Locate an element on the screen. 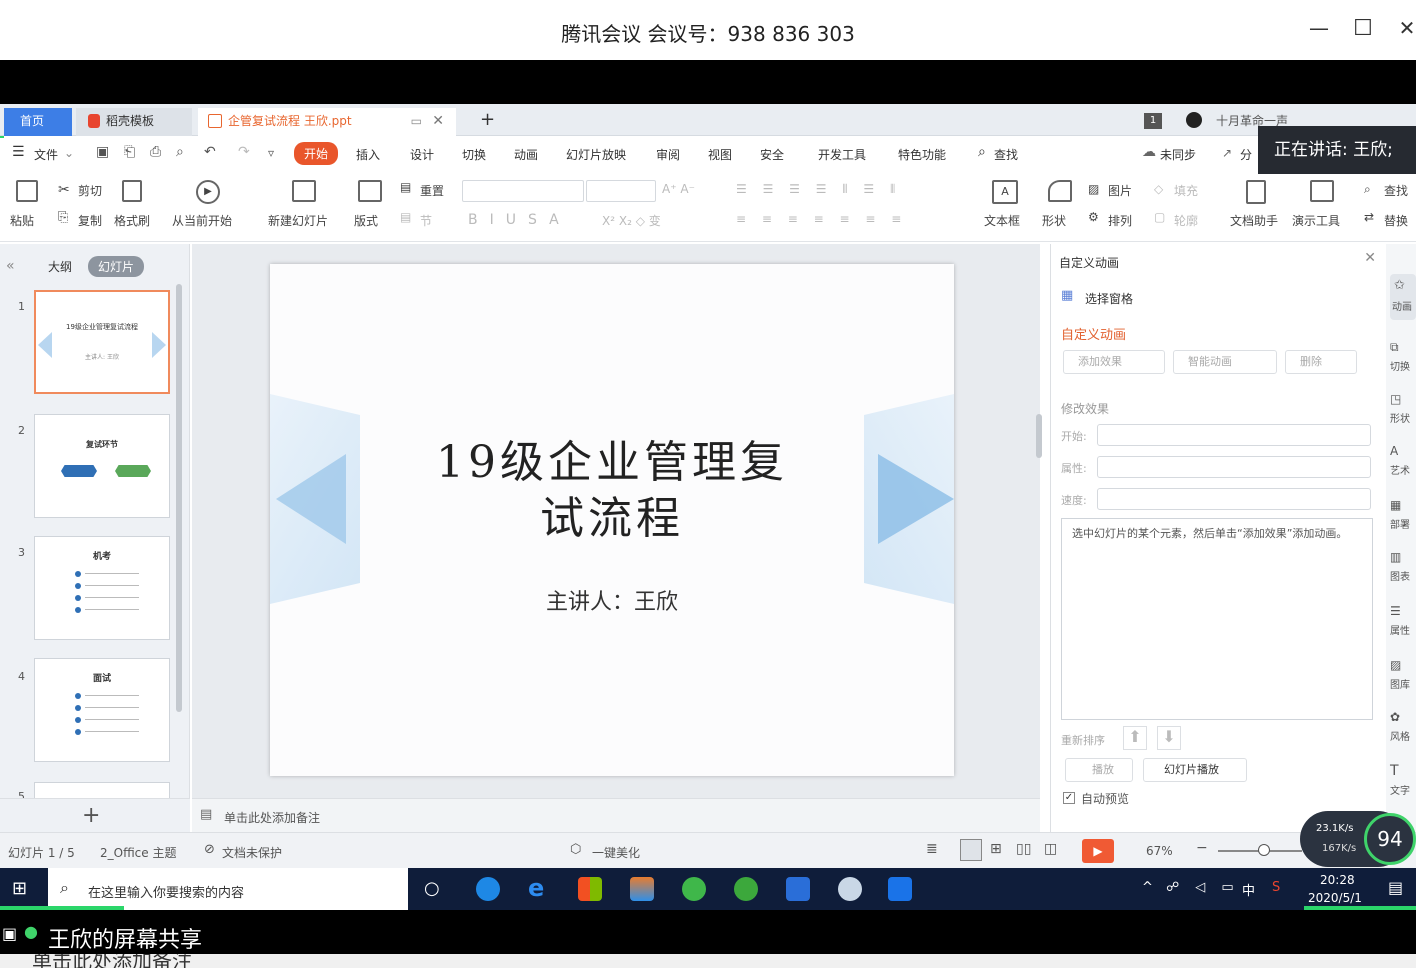 The width and height of the screenshot is (1416, 968). windows-start-icon: ⊞ is located at coordinates (19, 888).